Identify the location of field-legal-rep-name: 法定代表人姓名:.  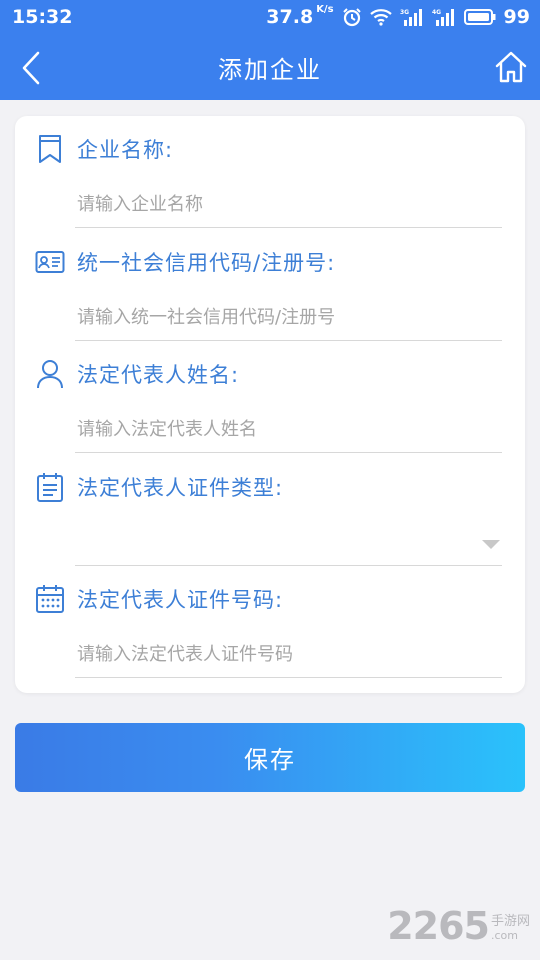
(270, 397).